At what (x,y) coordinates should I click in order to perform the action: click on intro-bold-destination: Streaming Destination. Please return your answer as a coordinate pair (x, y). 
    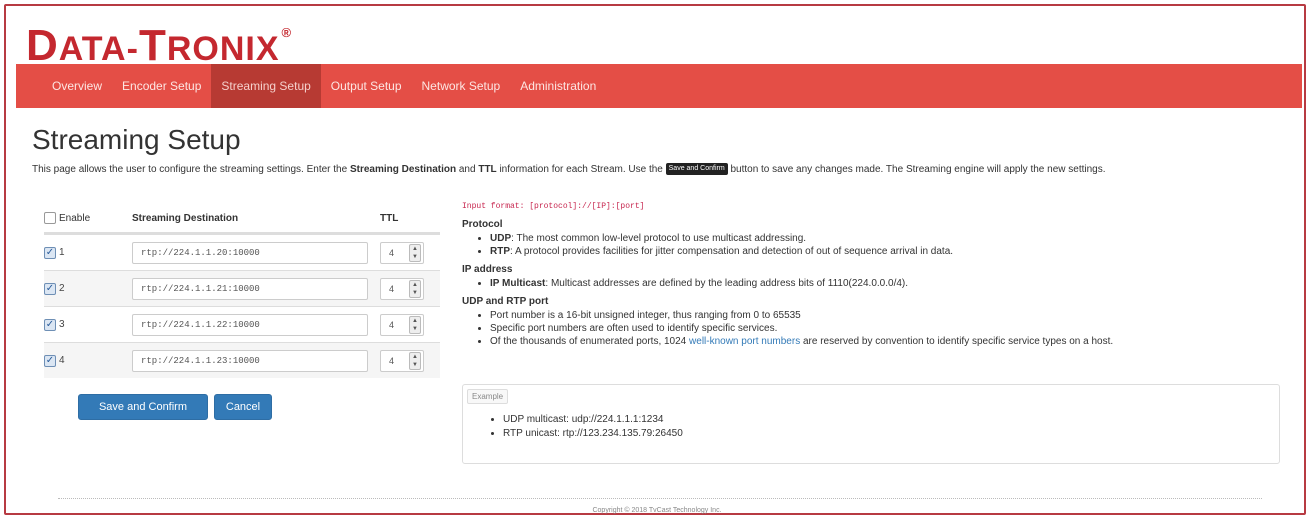
    Looking at the image, I should click on (403, 169).